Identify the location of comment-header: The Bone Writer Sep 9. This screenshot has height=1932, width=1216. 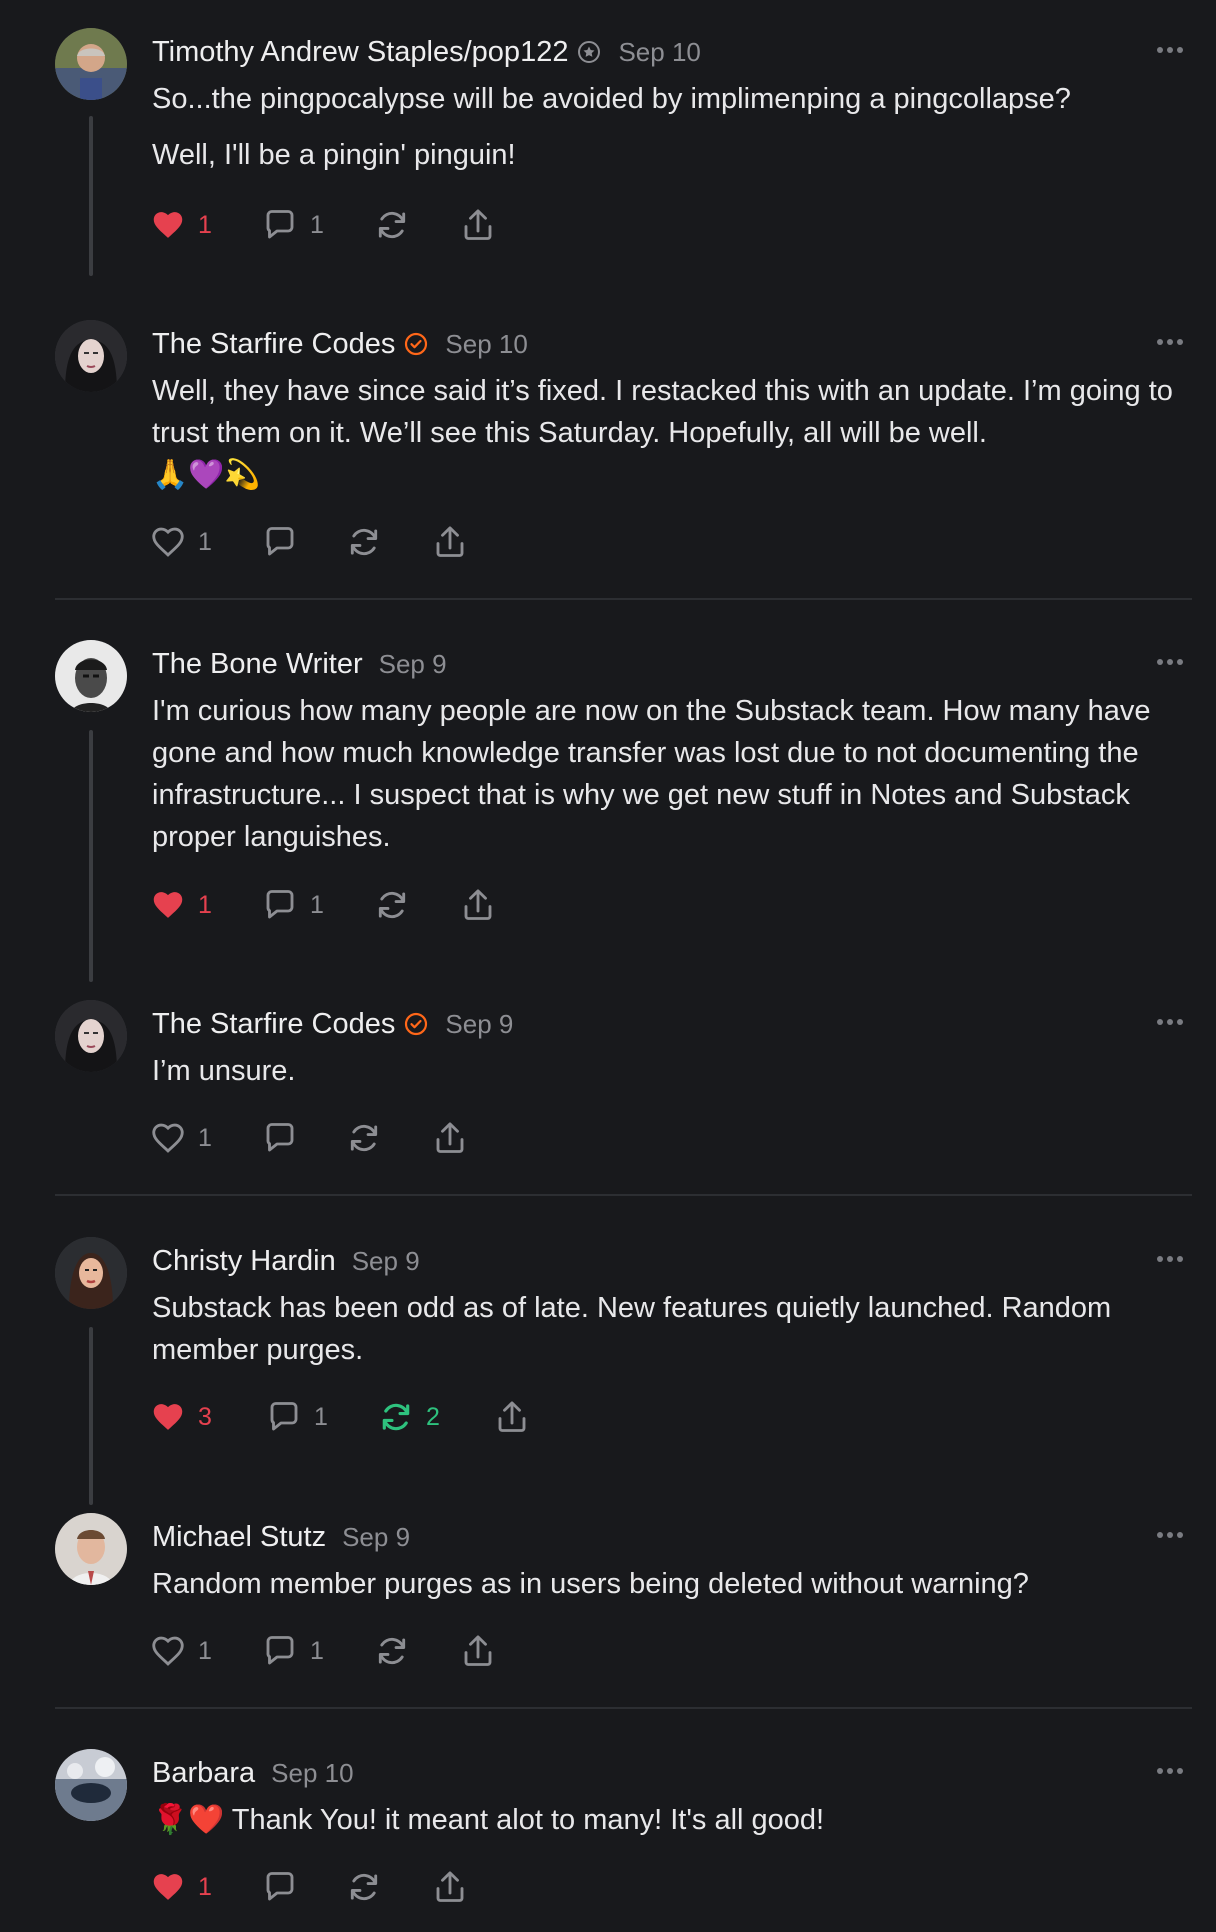
(299, 664).